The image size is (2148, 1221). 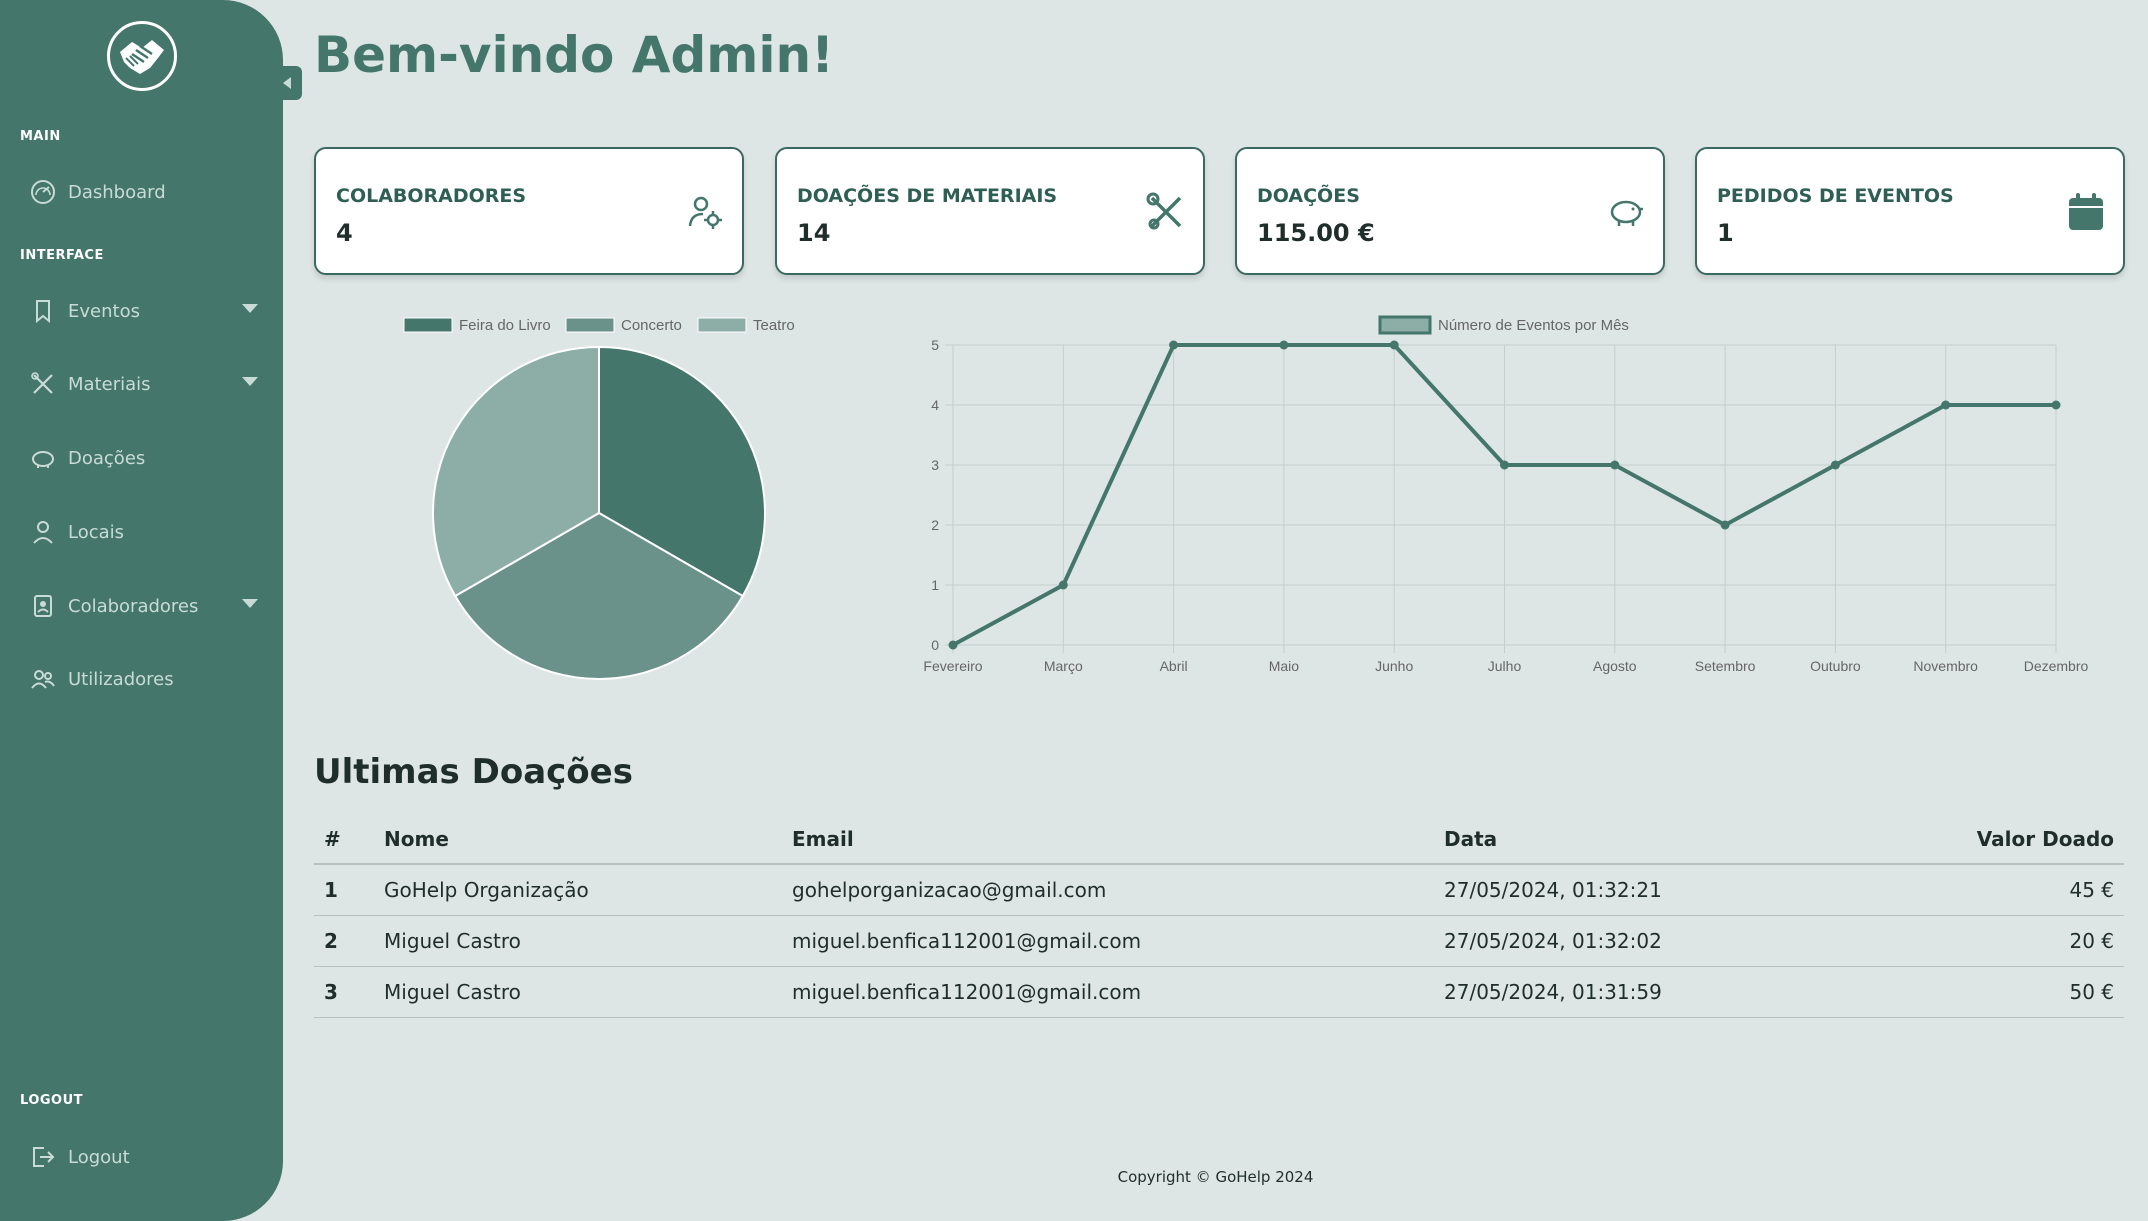 I want to click on section-label-interface: INTERFACE, so click(x=62, y=255).